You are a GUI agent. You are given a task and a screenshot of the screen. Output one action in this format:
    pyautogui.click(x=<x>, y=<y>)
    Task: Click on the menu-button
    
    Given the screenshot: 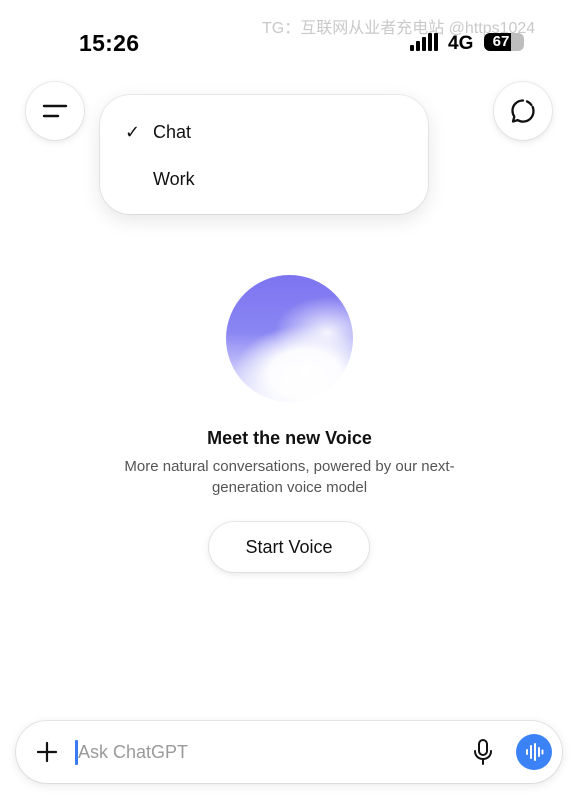 What is the action you would take?
    pyautogui.click(x=55, y=111)
    